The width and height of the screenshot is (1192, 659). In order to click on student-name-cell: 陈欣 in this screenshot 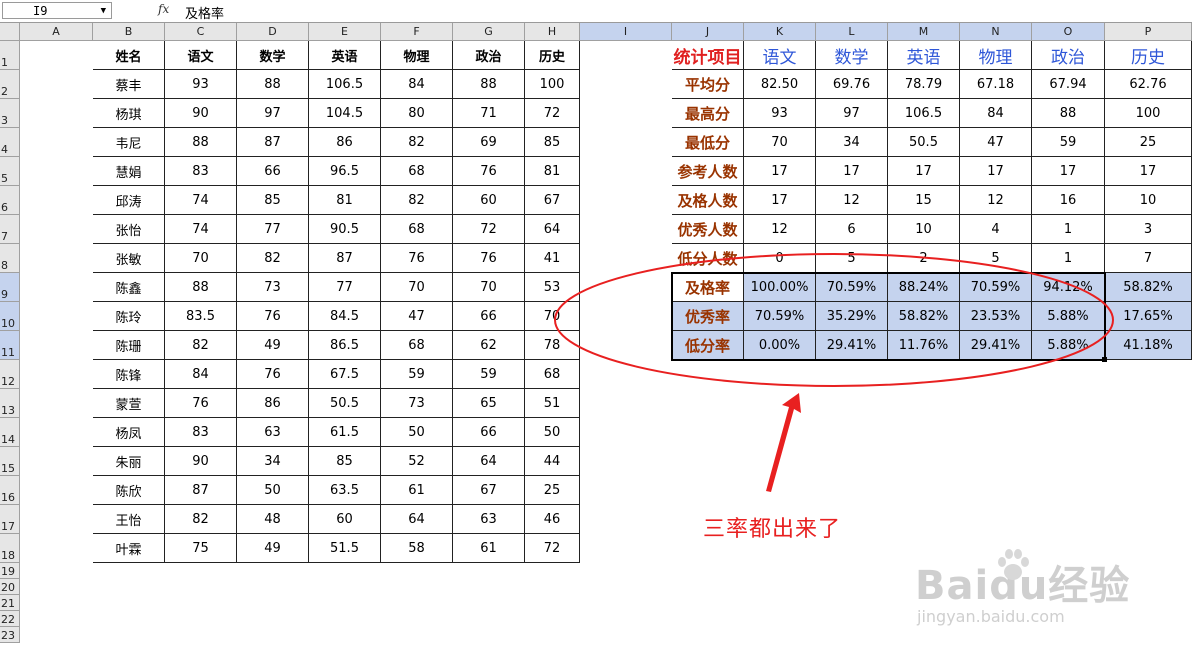, I will do `click(129, 490)`.